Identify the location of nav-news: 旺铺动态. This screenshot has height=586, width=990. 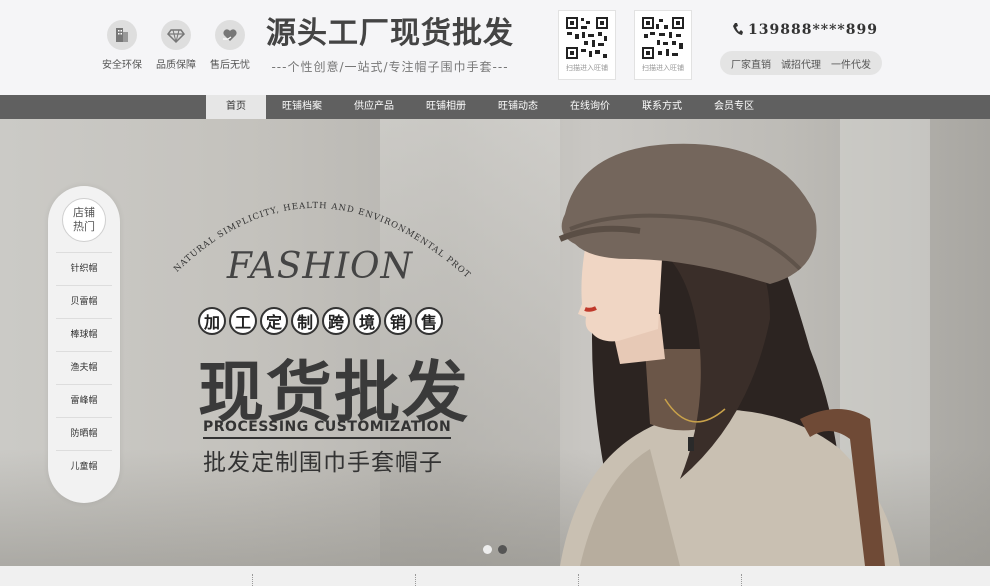
(518, 107).